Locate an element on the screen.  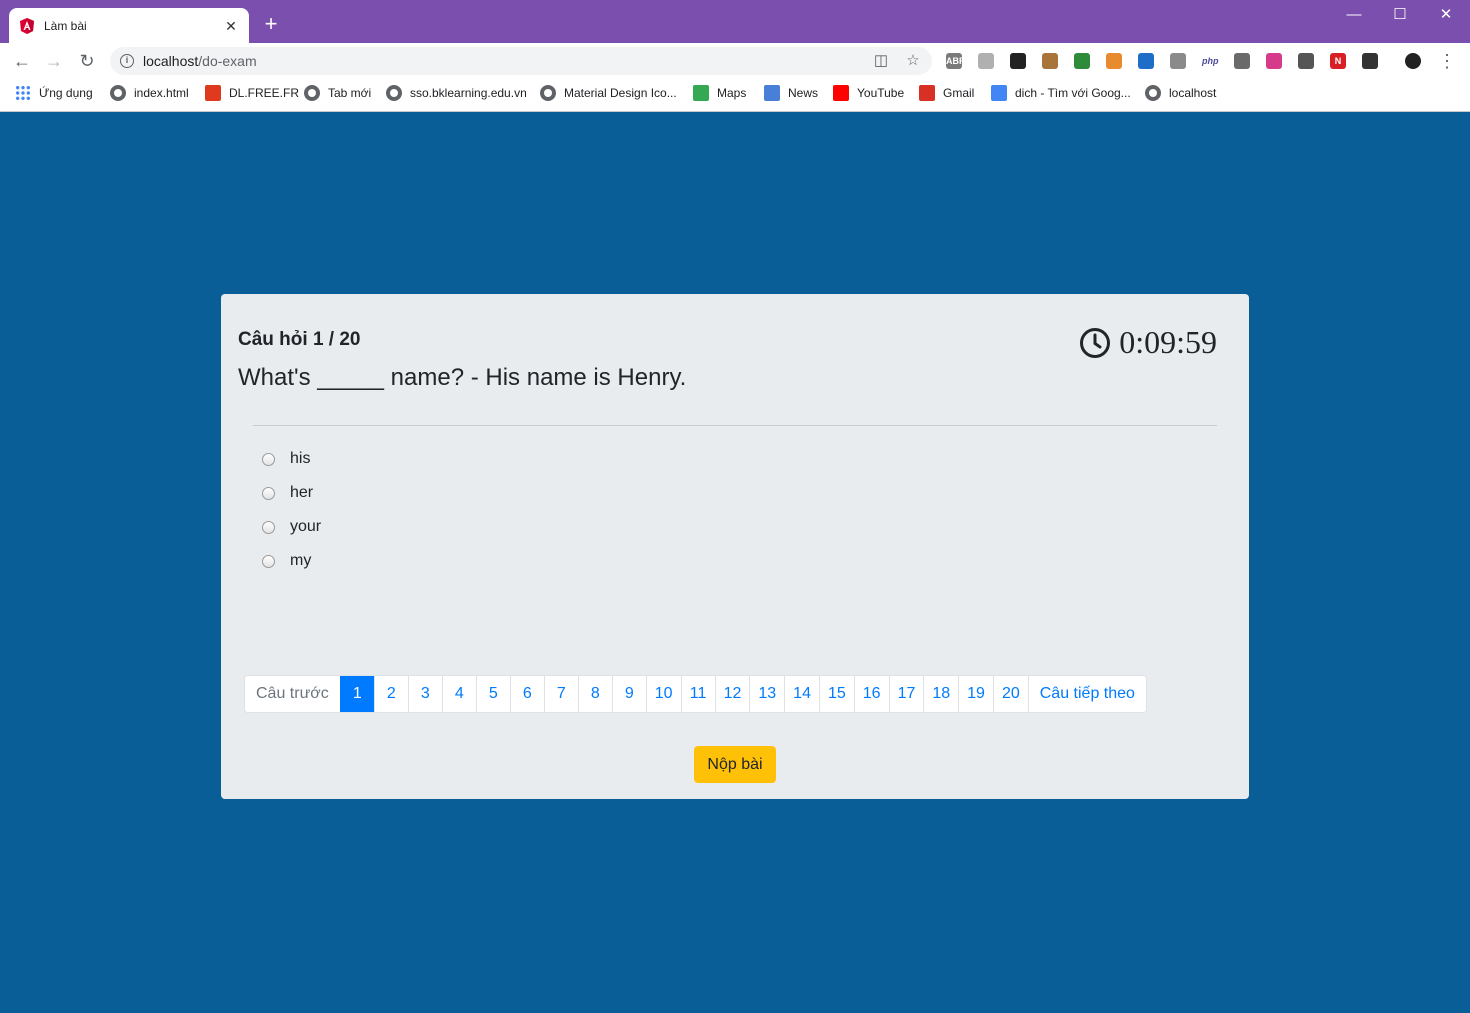
abp-extension-icon: ABP is located at coordinates (955, 61).